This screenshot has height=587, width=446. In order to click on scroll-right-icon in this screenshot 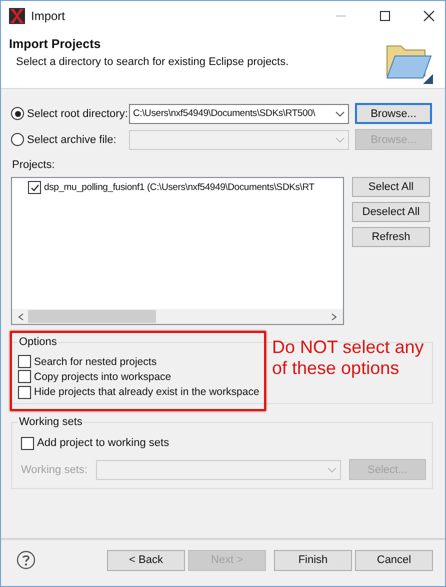, I will do `click(334, 316)`.